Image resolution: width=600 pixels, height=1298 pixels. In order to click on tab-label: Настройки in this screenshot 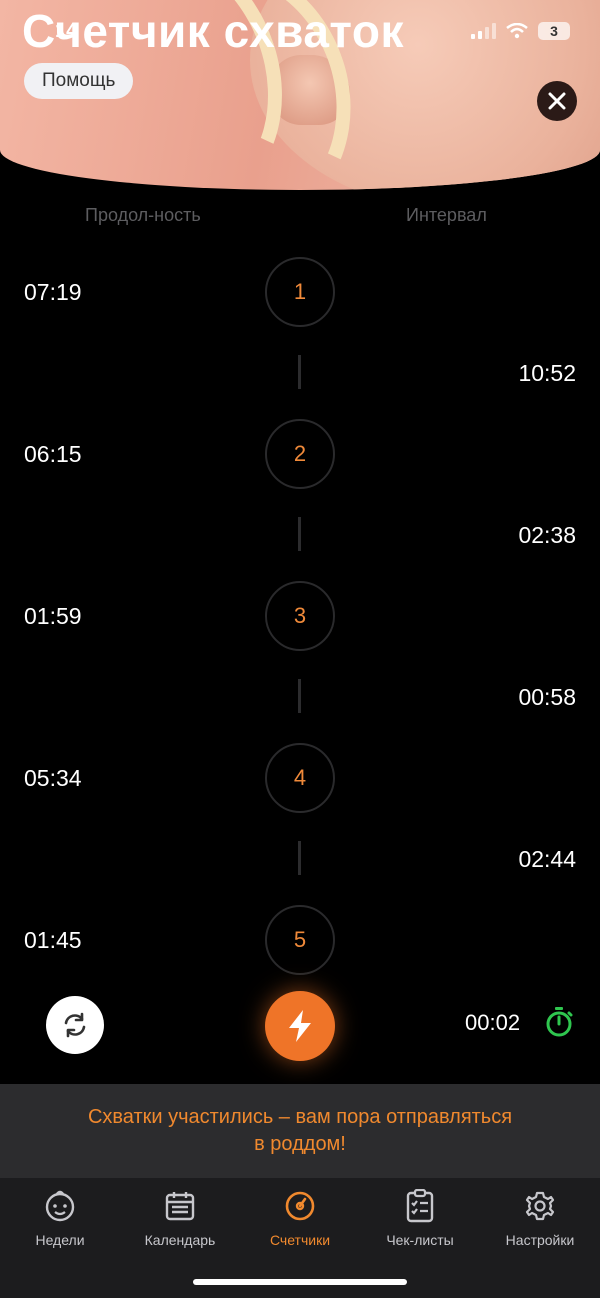, I will do `click(540, 1240)`.